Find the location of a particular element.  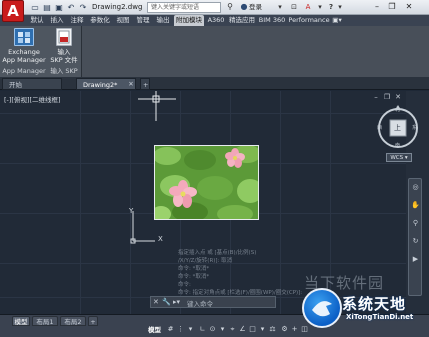

tab-manage: 管理 is located at coordinates (143, 20).